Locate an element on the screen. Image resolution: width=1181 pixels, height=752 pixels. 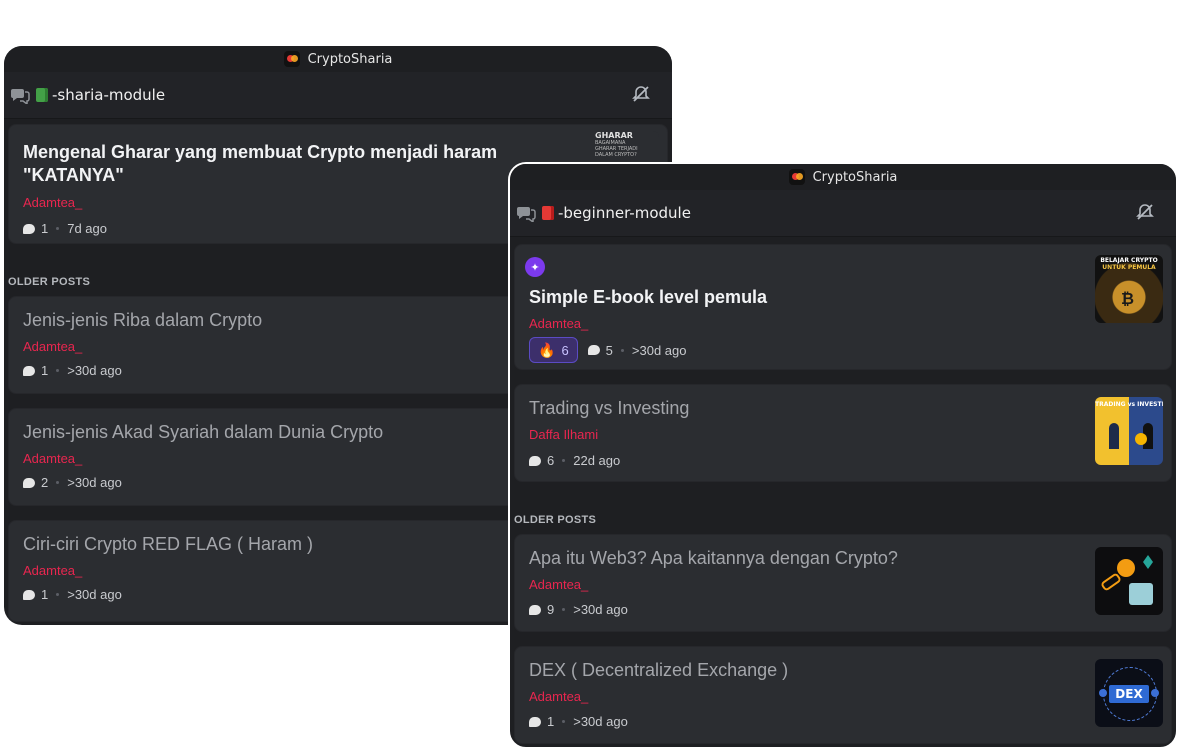
green-book-icon is located at coordinates (42, 95).